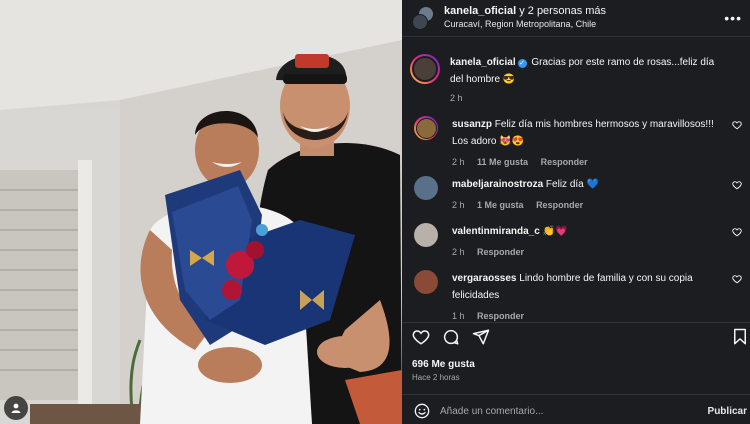  Describe the element at coordinates (443, 364) in the screenshot. I see `likes-count: 696 Me gusta` at that location.